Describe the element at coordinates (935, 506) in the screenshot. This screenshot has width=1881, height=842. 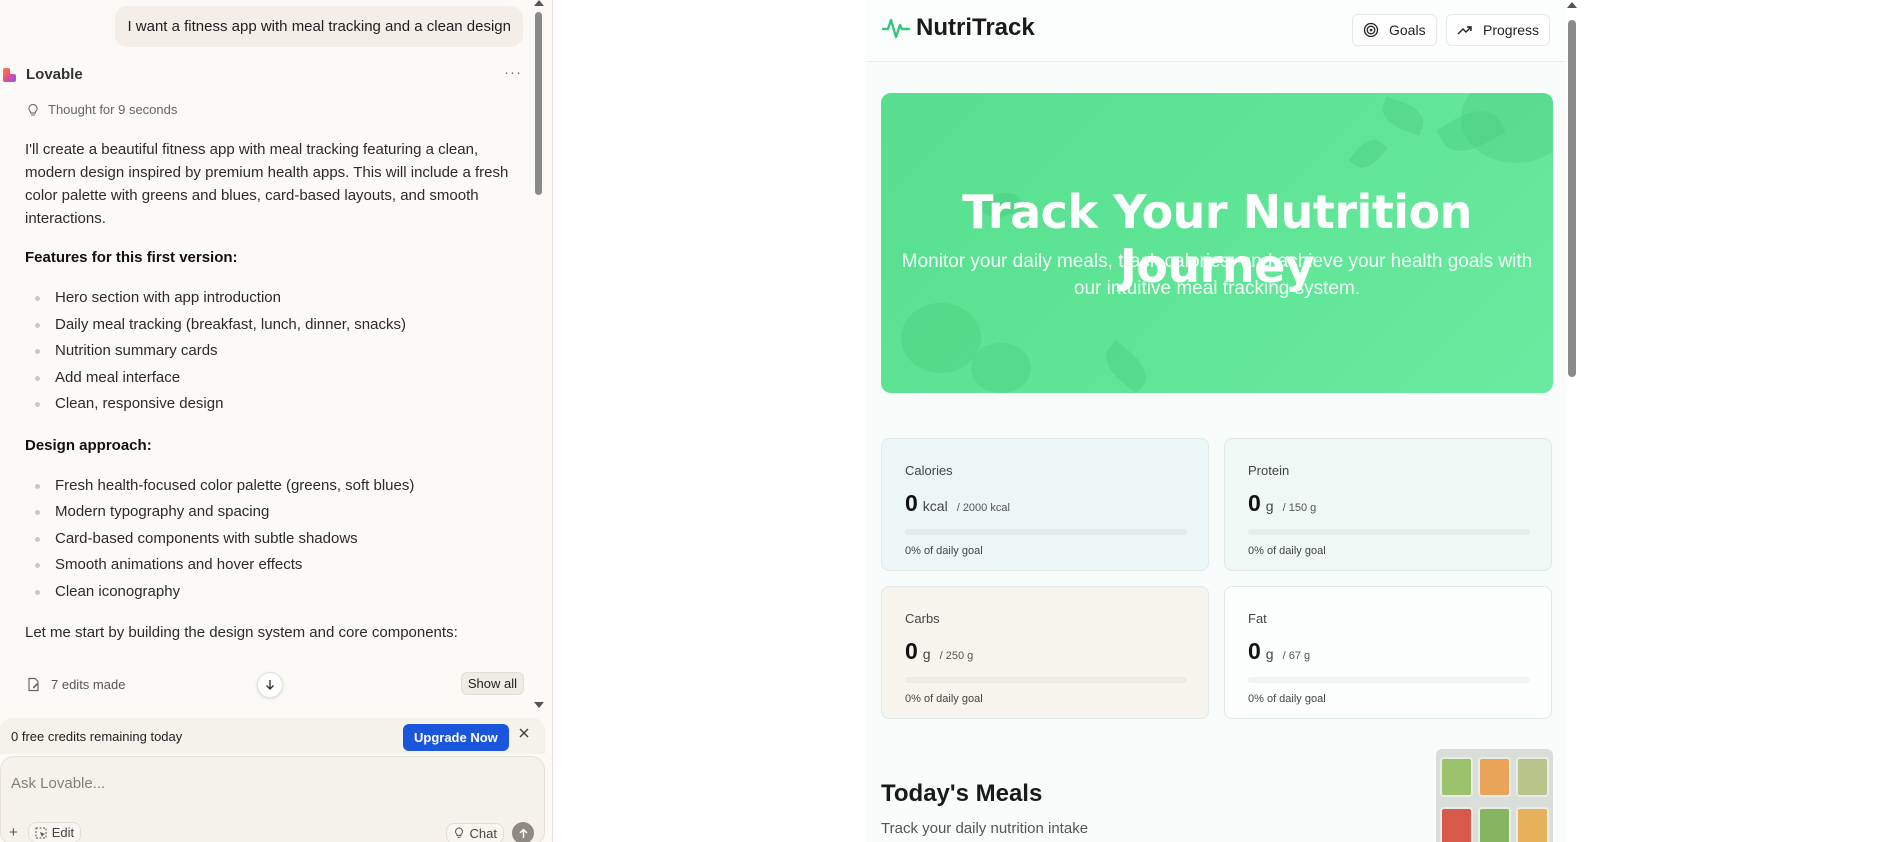
I see `card-unit: kcal` at that location.